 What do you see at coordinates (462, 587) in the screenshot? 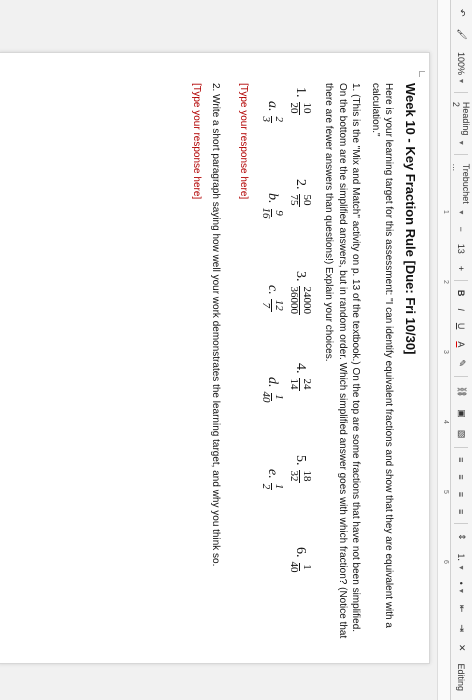
I see `bulleted-list-icon: •` at bounding box center [462, 587].